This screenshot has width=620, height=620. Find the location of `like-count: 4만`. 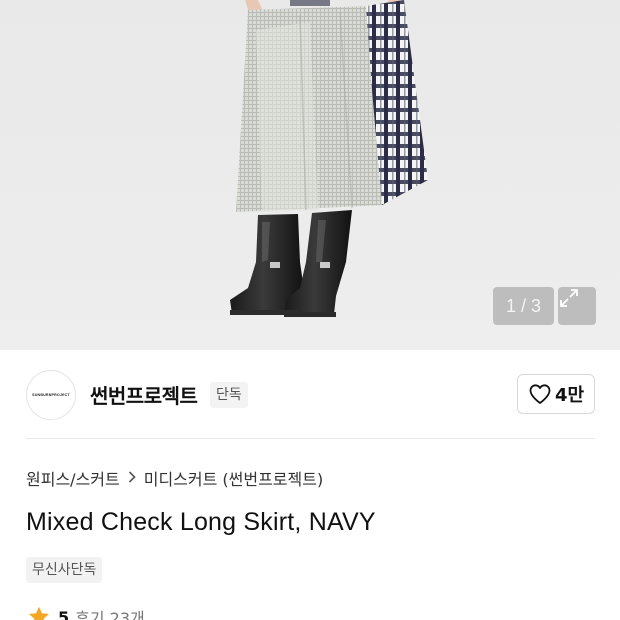

like-count: 4만 is located at coordinates (569, 395).